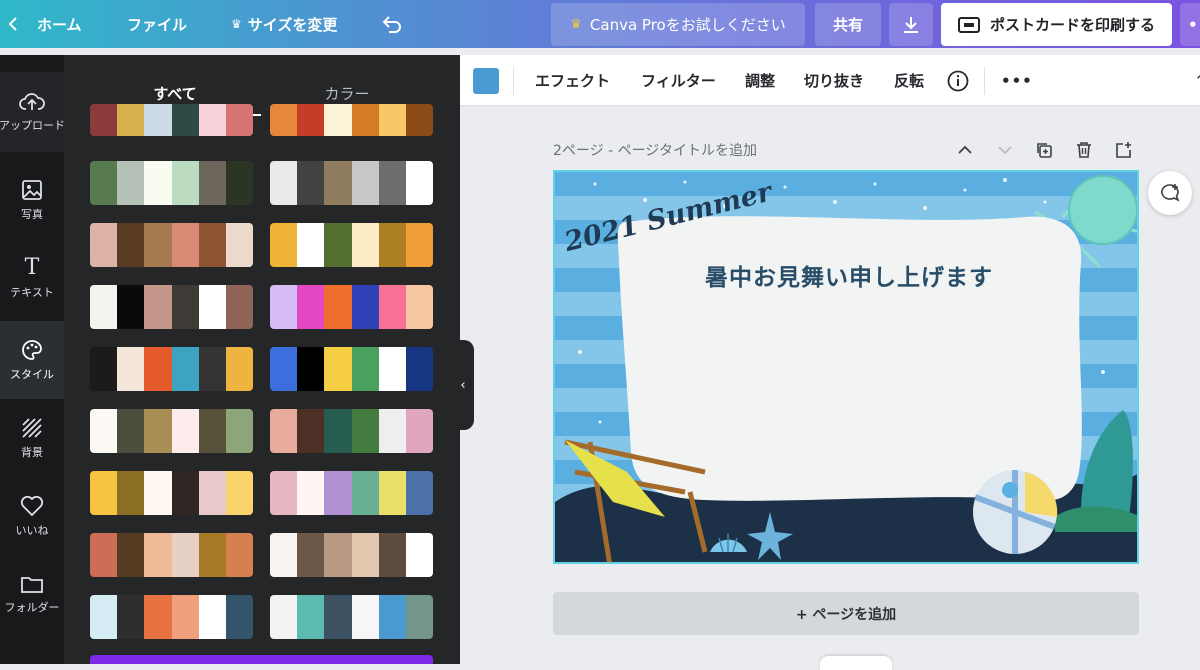  Describe the element at coordinates (32, 516) in the screenshot. I see `rail-item-likes: いいね` at that location.